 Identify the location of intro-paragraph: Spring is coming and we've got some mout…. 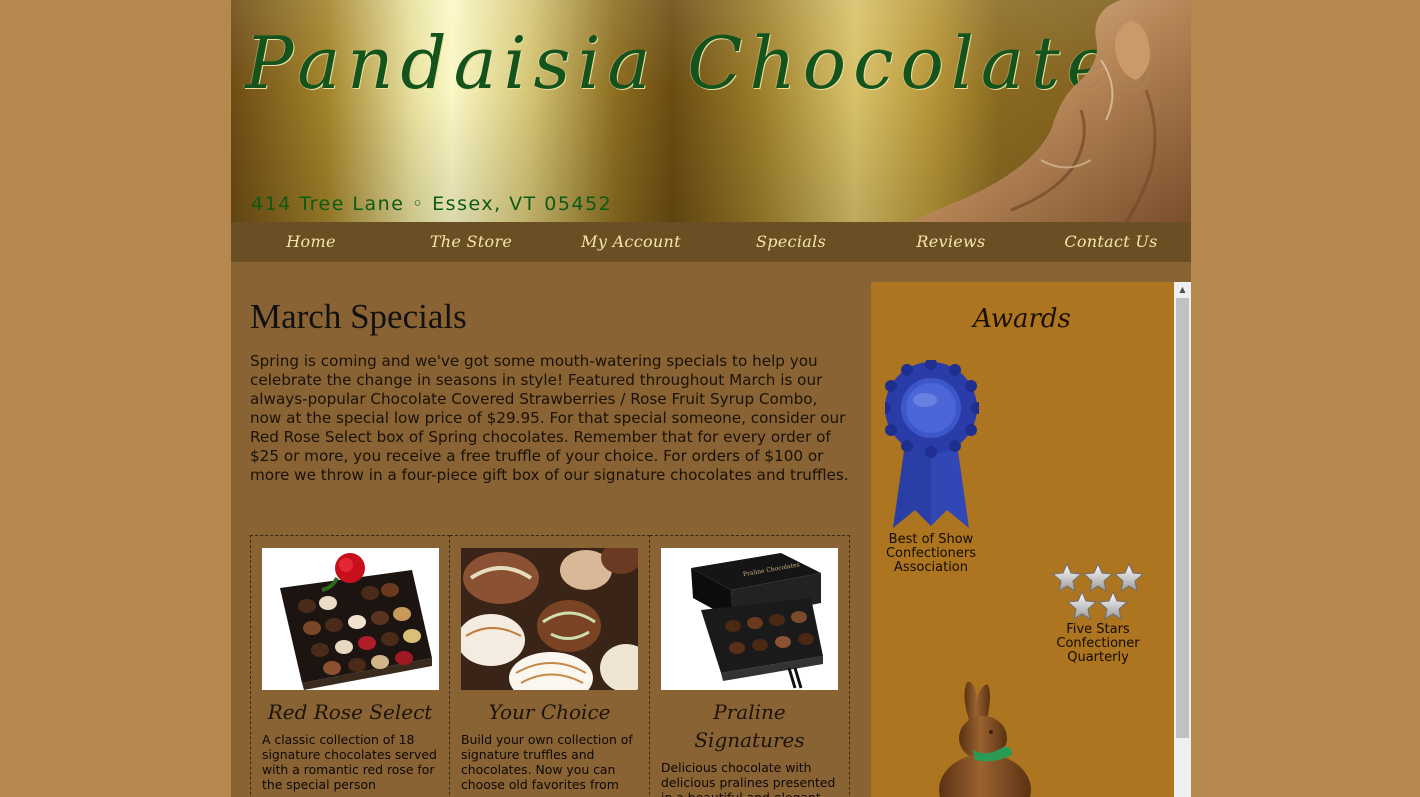
(549, 418).